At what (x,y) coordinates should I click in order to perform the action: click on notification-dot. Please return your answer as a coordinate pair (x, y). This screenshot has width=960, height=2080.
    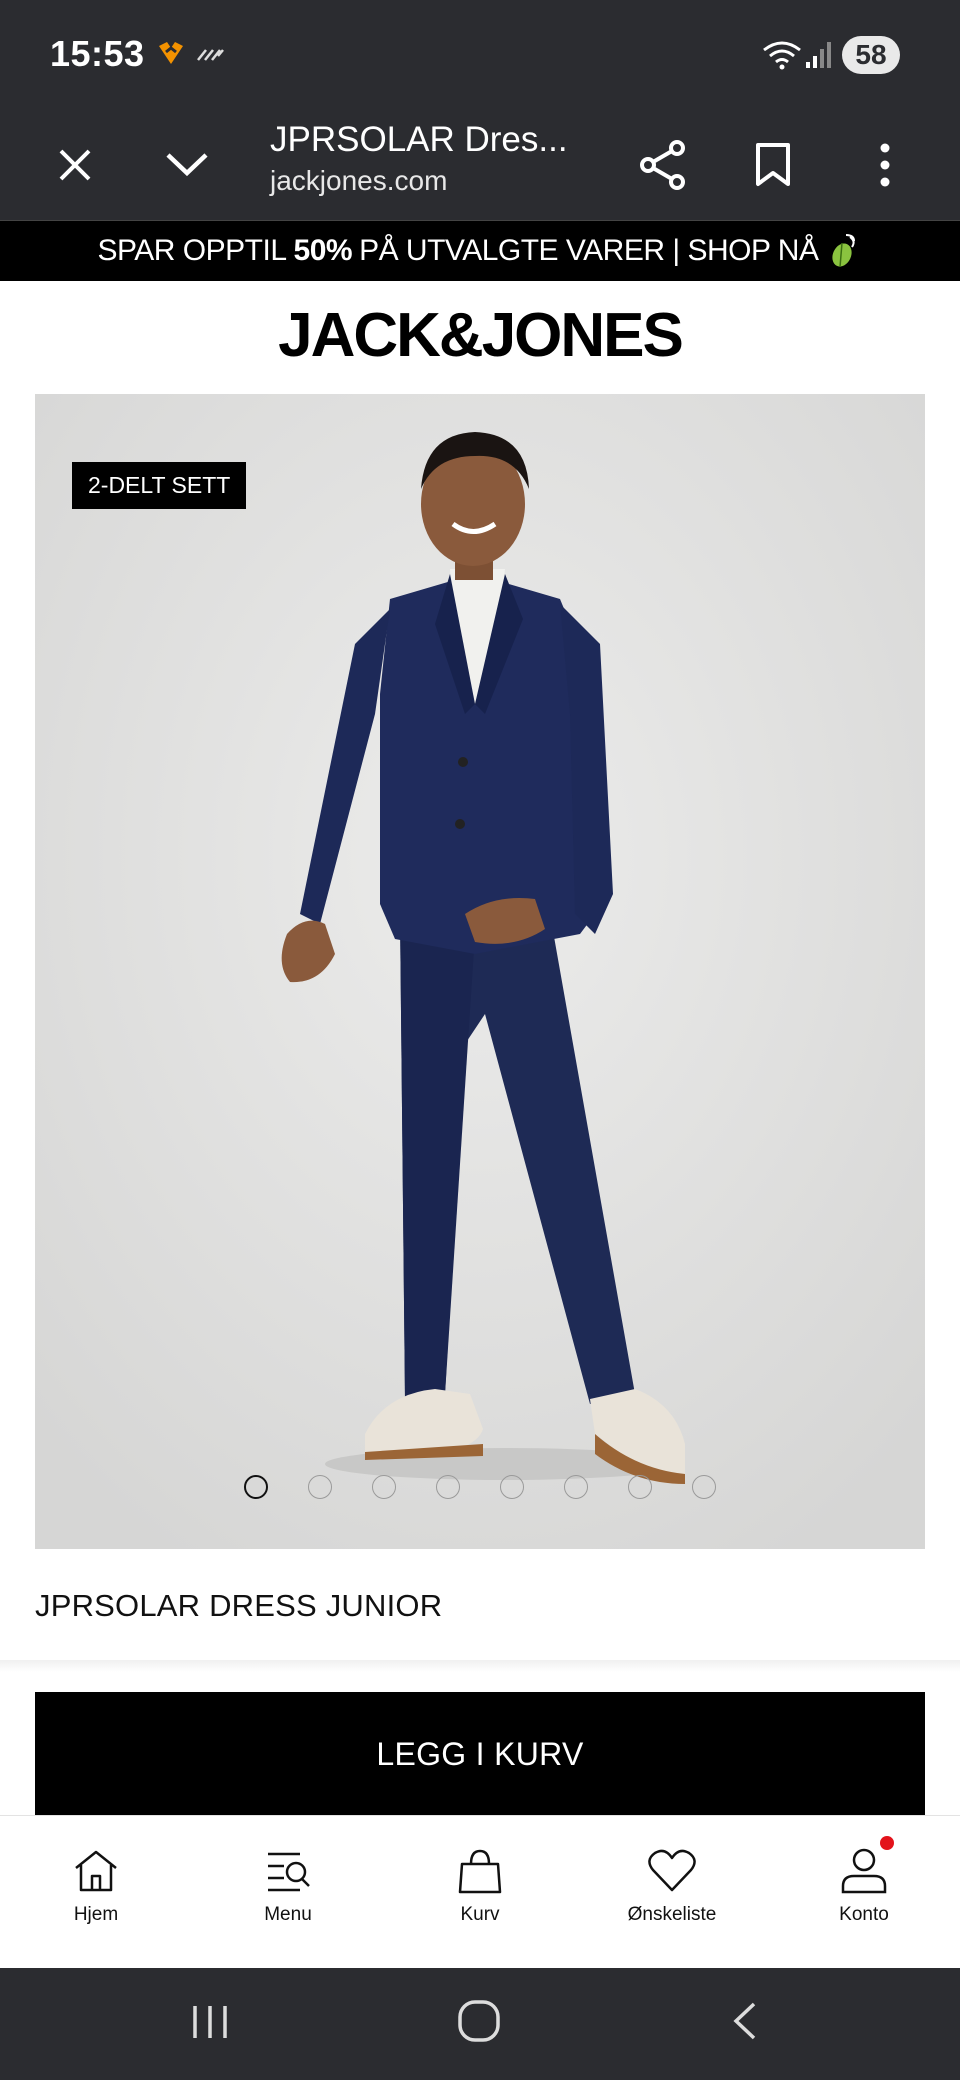
    Looking at the image, I should click on (887, 1843).